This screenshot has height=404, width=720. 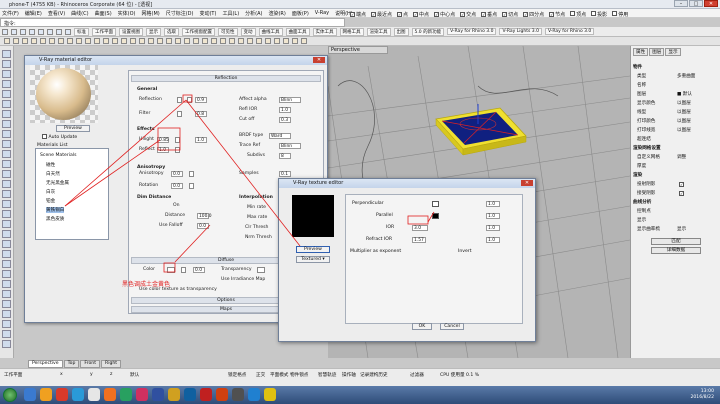 I want to click on menu-item: 曲线(C), so click(x=79, y=13).